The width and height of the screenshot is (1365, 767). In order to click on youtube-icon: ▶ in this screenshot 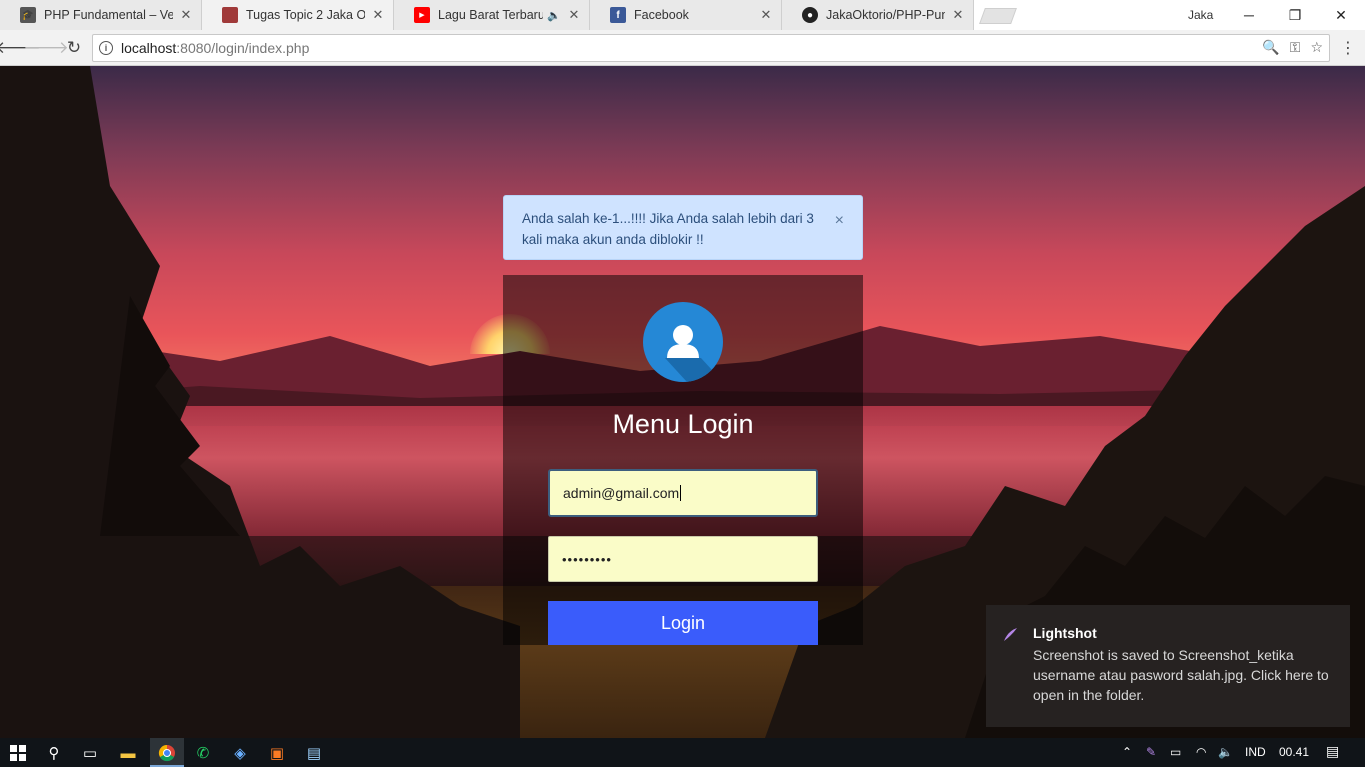, I will do `click(422, 15)`.